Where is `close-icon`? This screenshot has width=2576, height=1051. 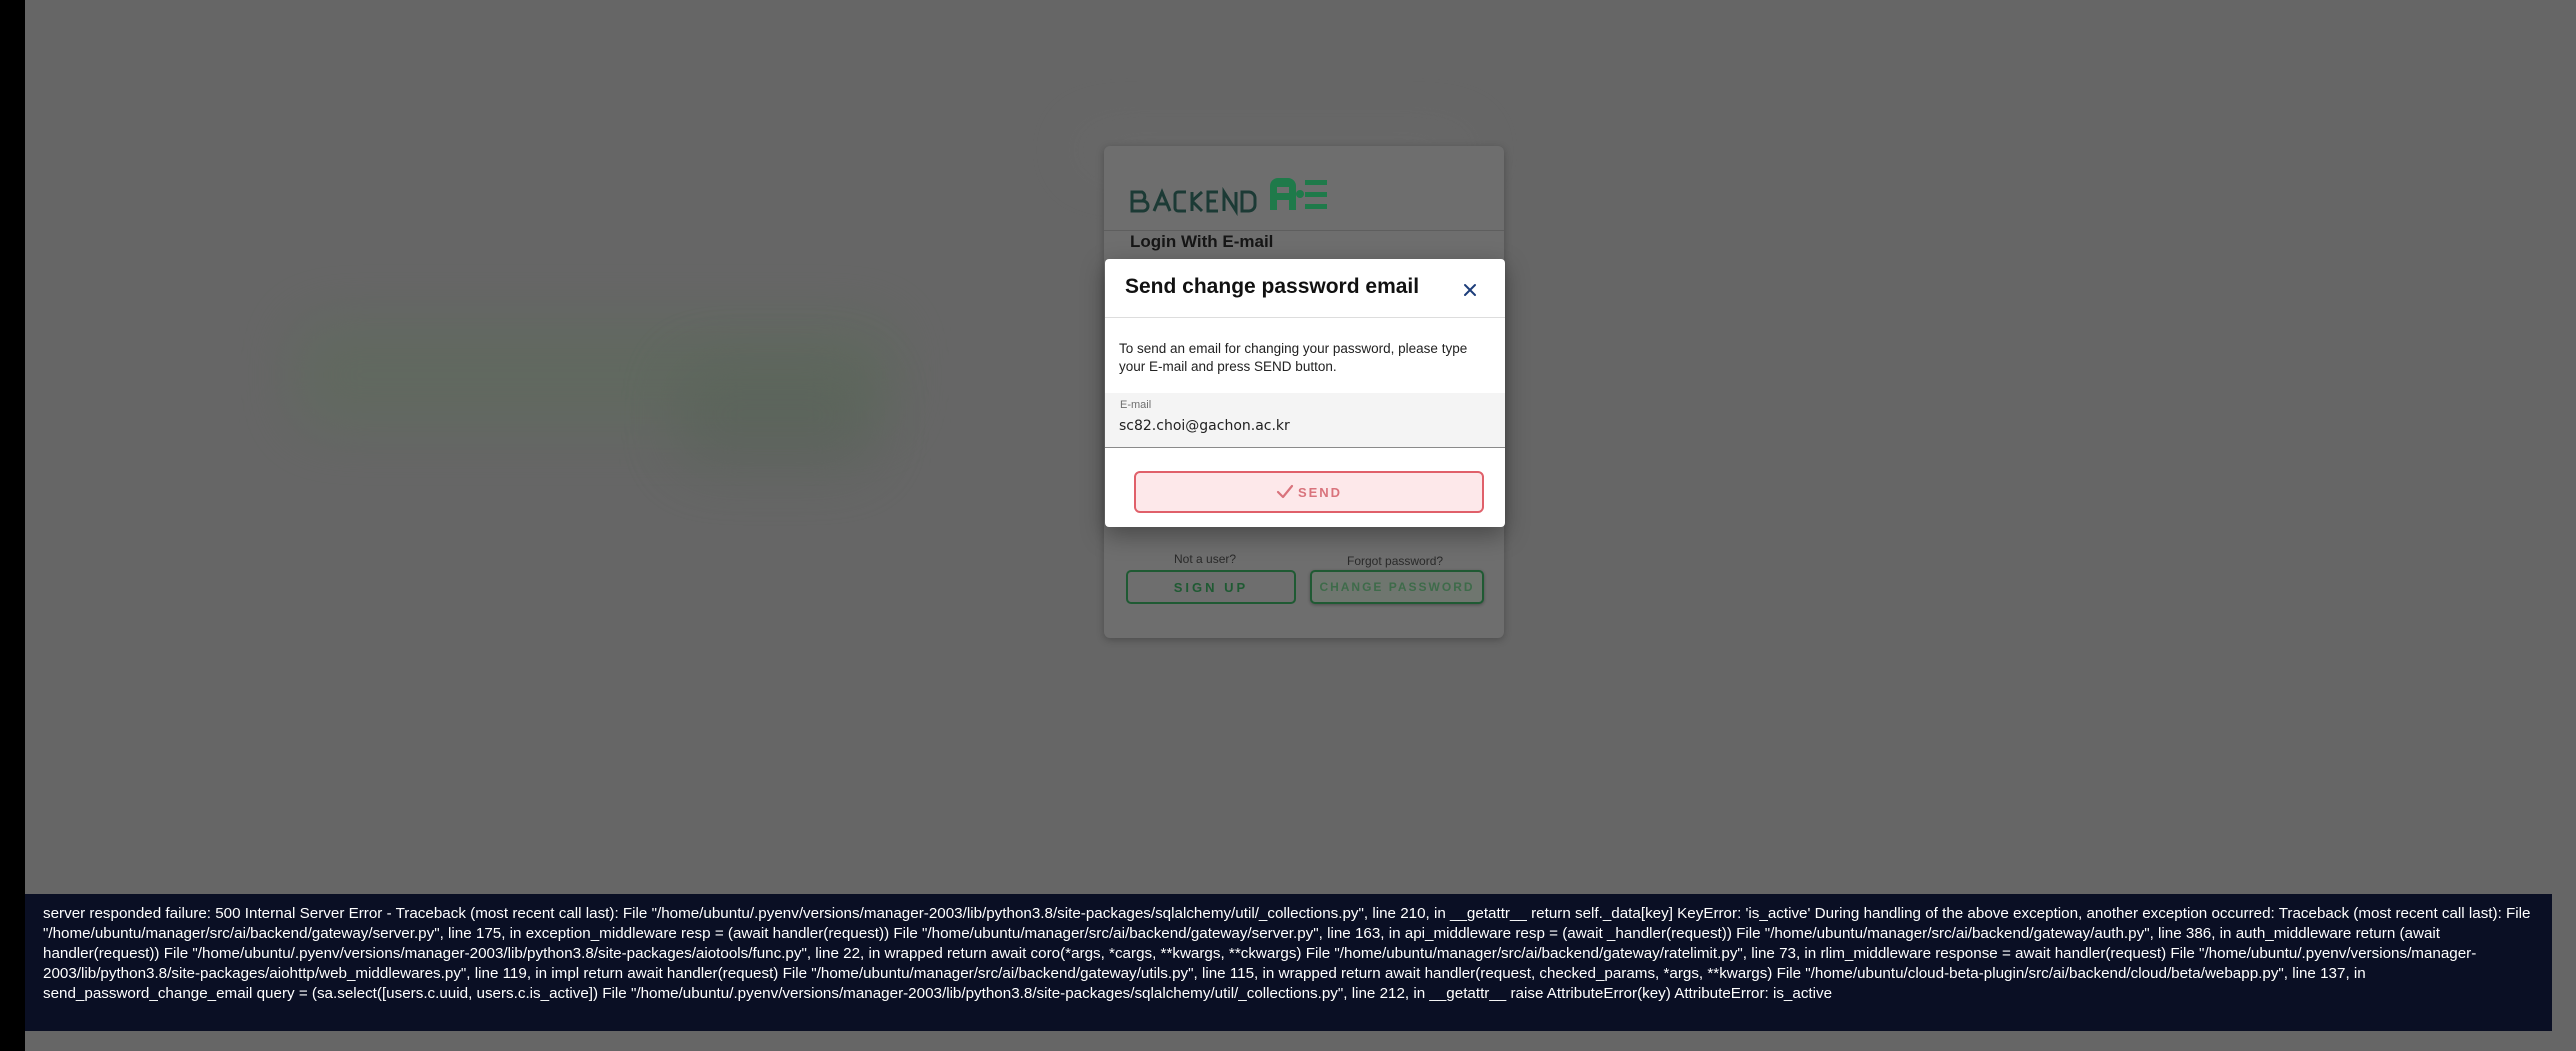 close-icon is located at coordinates (1470, 290).